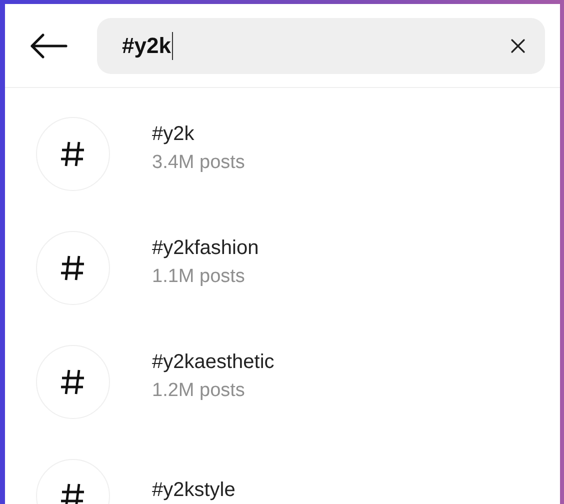  What do you see at coordinates (194, 490) in the screenshot?
I see `hashtag-title: #y2kstyle` at bounding box center [194, 490].